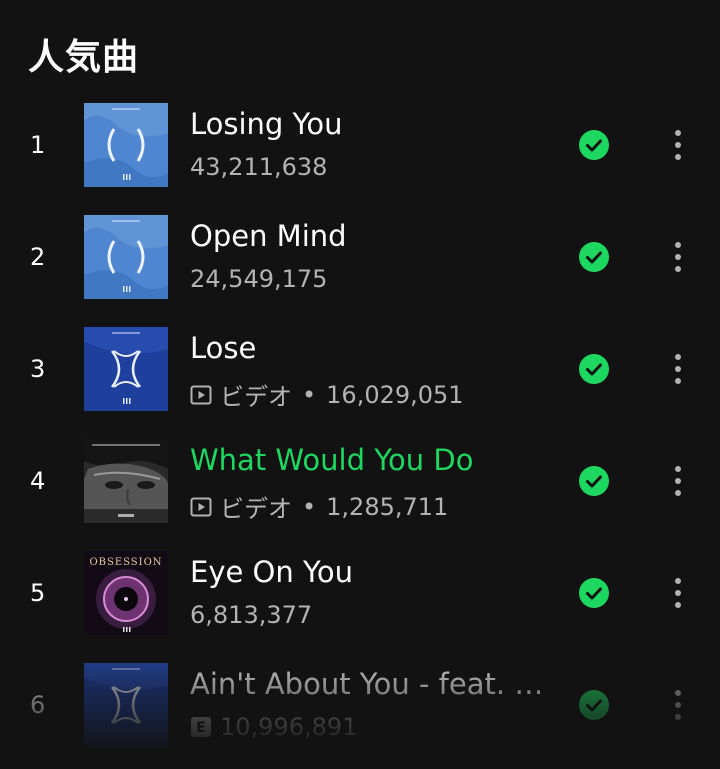 This screenshot has width=720, height=769. I want to click on play-count: 6,813,377, so click(251, 615).